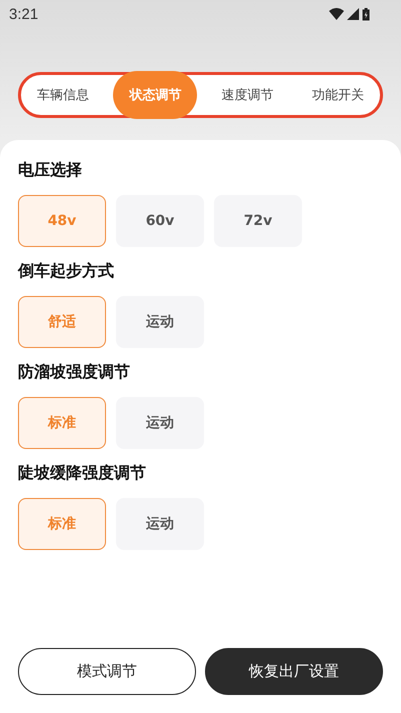  I want to click on wifi-icon, so click(336, 14).